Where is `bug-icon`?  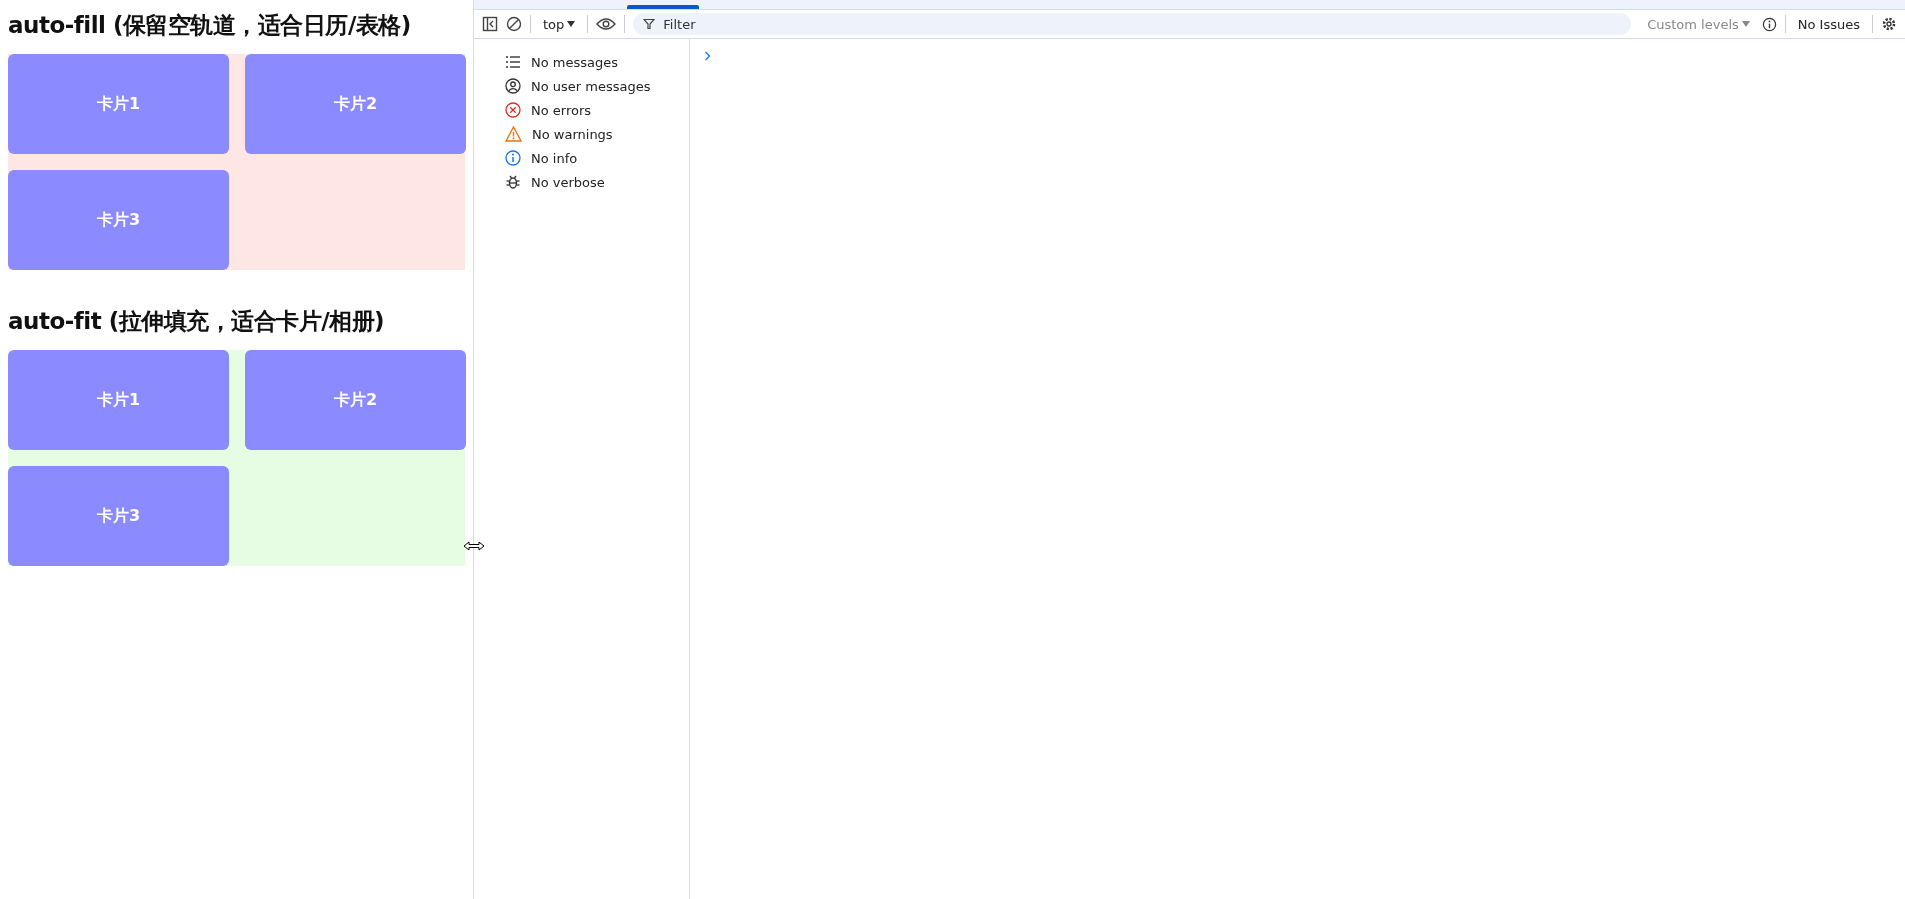 bug-icon is located at coordinates (513, 182).